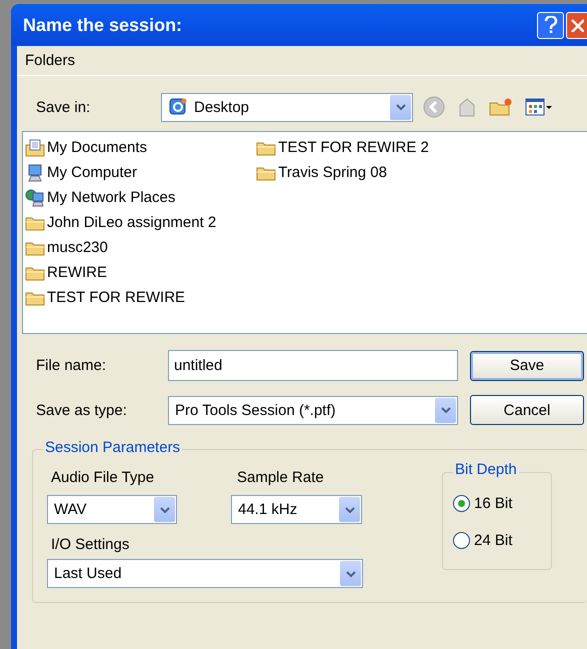  What do you see at coordinates (120, 197) in the screenshot?
I see `file-item: My Network Places` at bounding box center [120, 197].